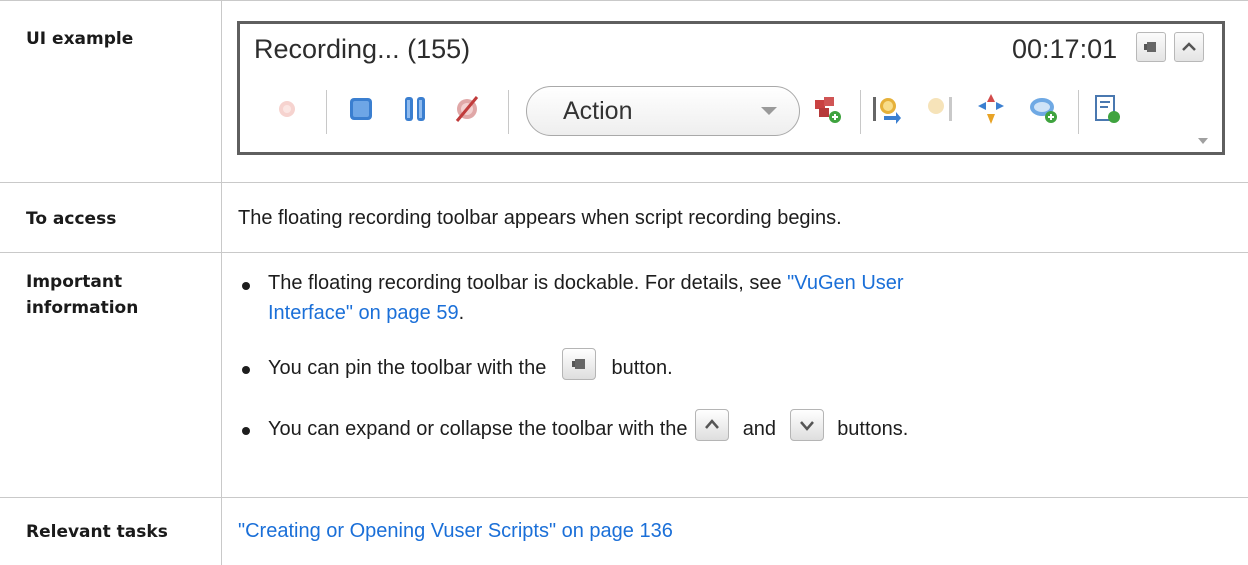 The height and width of the screenshot is (565, 1248). What do you see at coordinates (624, 497) in the screenshot?
I see `grid-row3-bottom` at bounding box center [624, 497].